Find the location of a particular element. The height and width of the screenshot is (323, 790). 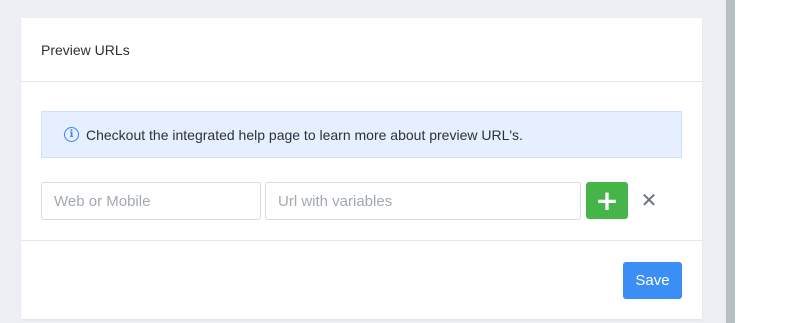

url-template-input is located at coordinates (423, 201).